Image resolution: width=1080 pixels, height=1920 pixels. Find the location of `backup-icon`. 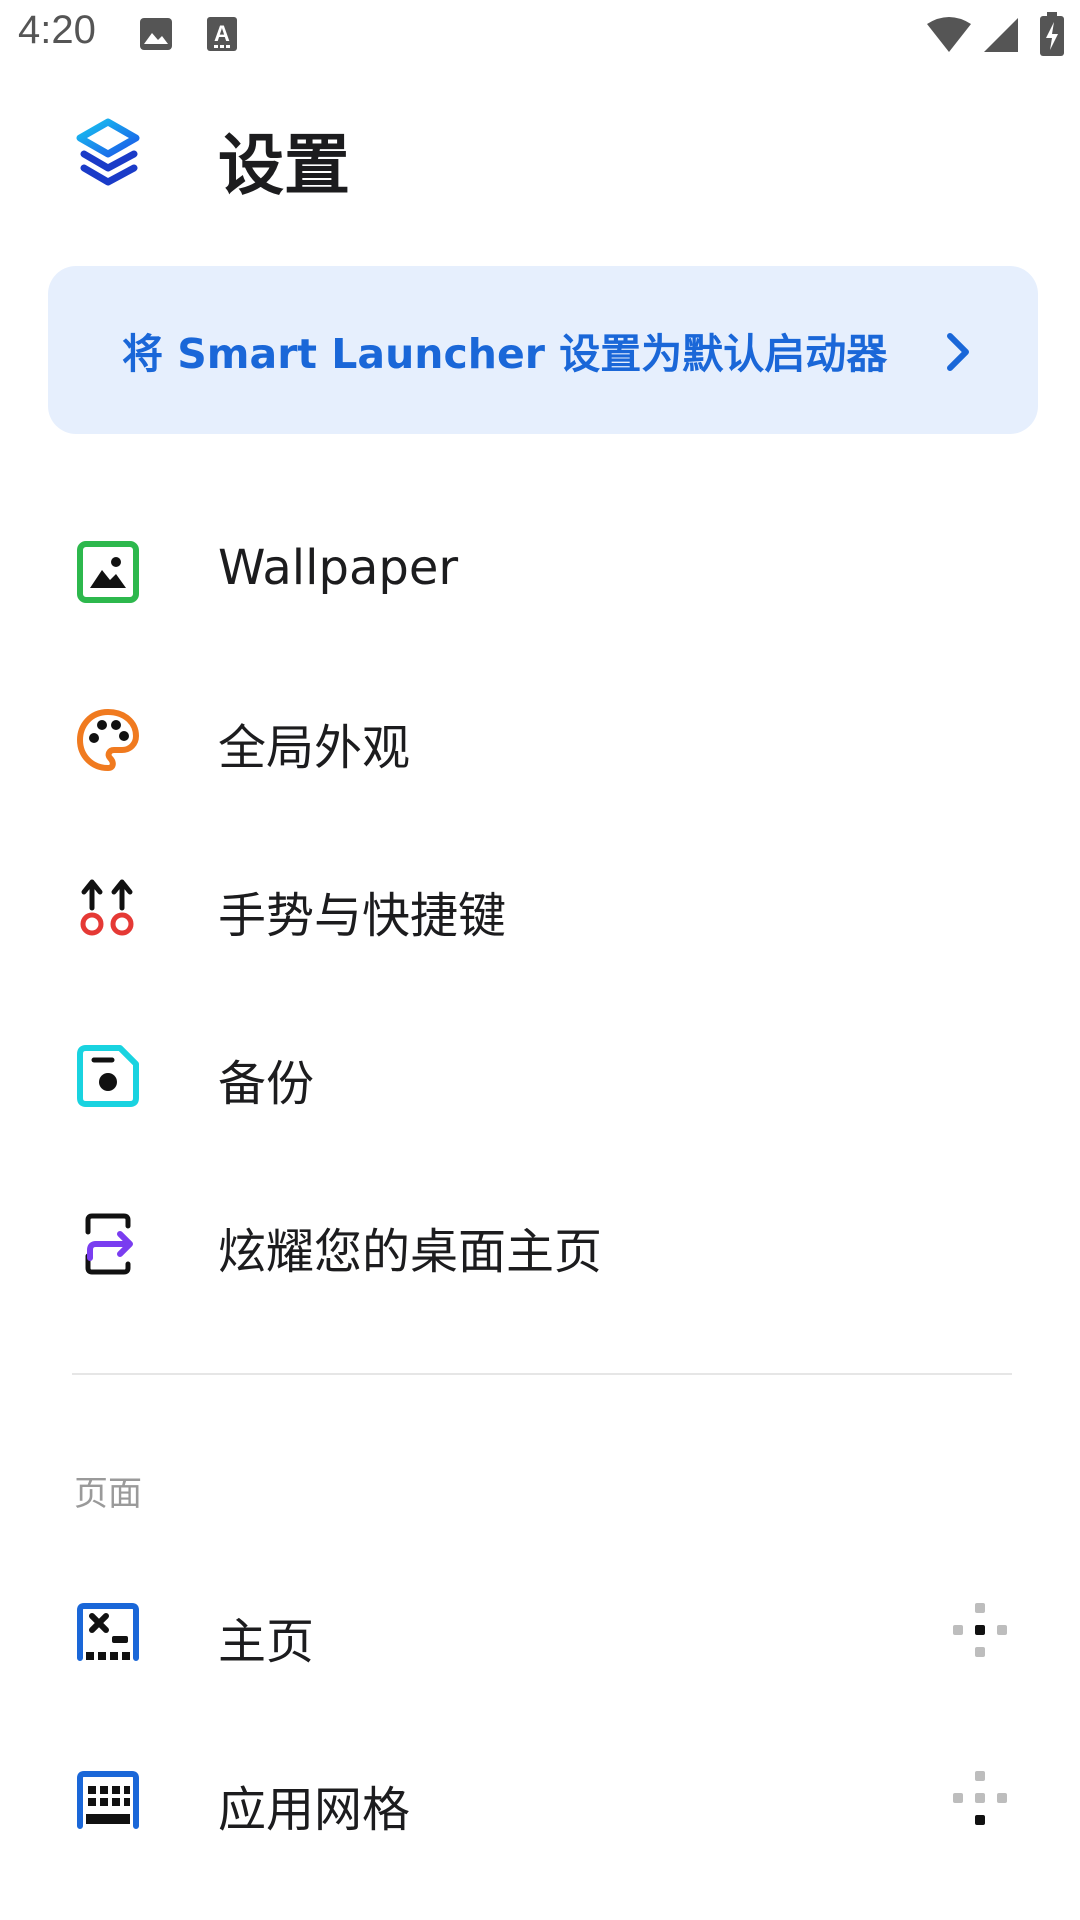

backup-icon is located at coordinates (108, 1076).